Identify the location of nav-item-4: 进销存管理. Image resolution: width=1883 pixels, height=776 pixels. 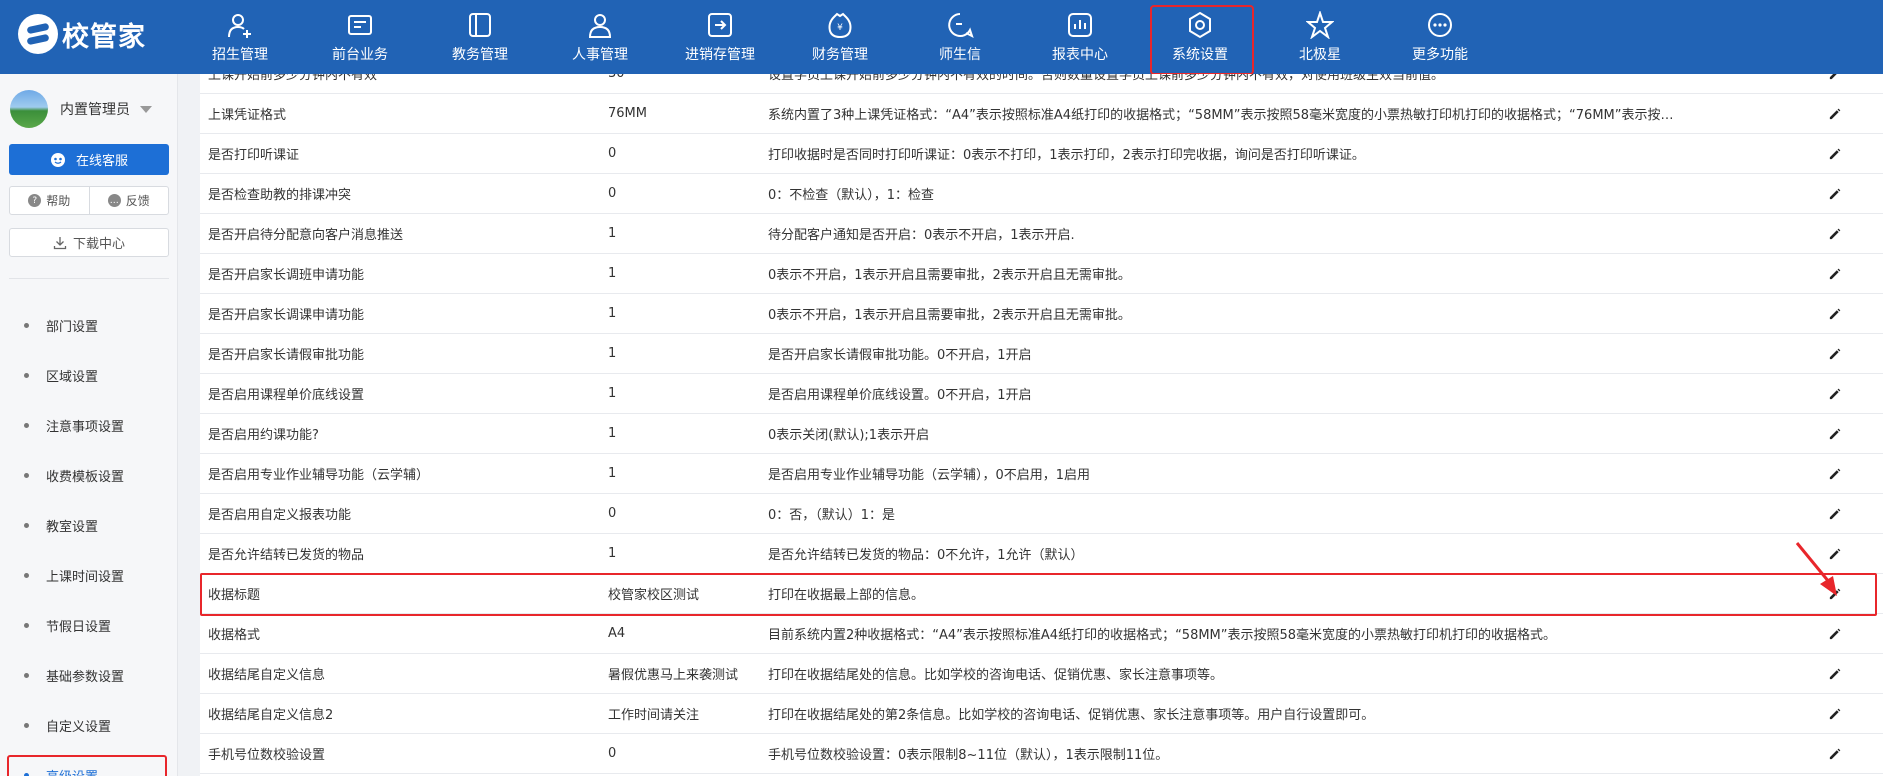
(720, 37).